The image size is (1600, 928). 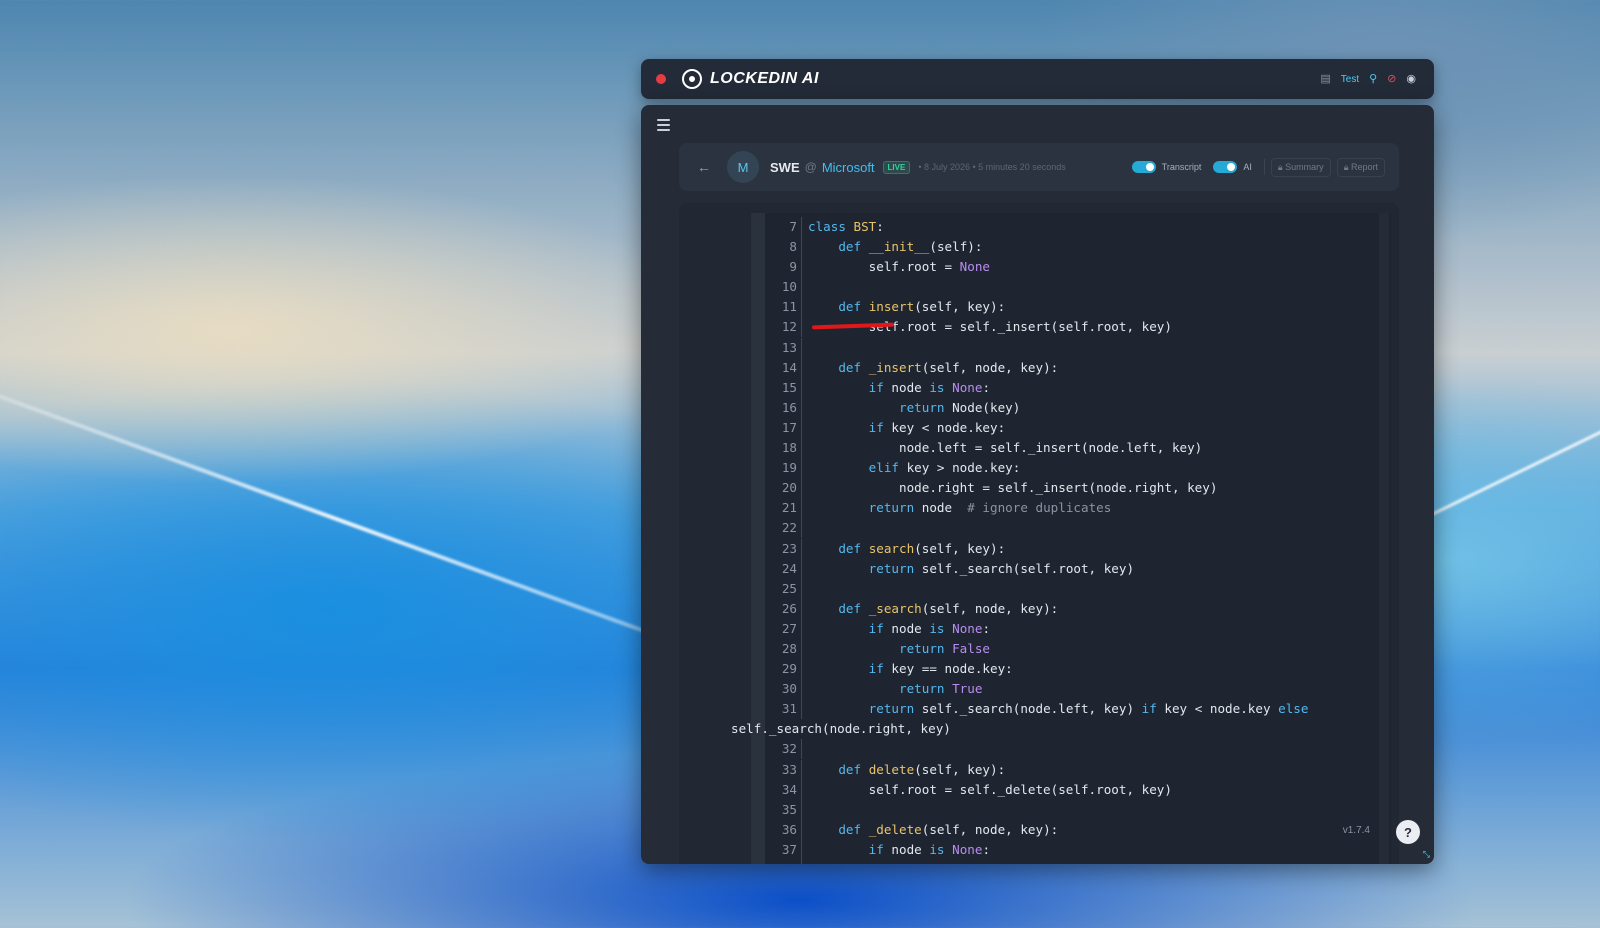 I want to click on summary-label: Summary, so click(x=1304, y=166).